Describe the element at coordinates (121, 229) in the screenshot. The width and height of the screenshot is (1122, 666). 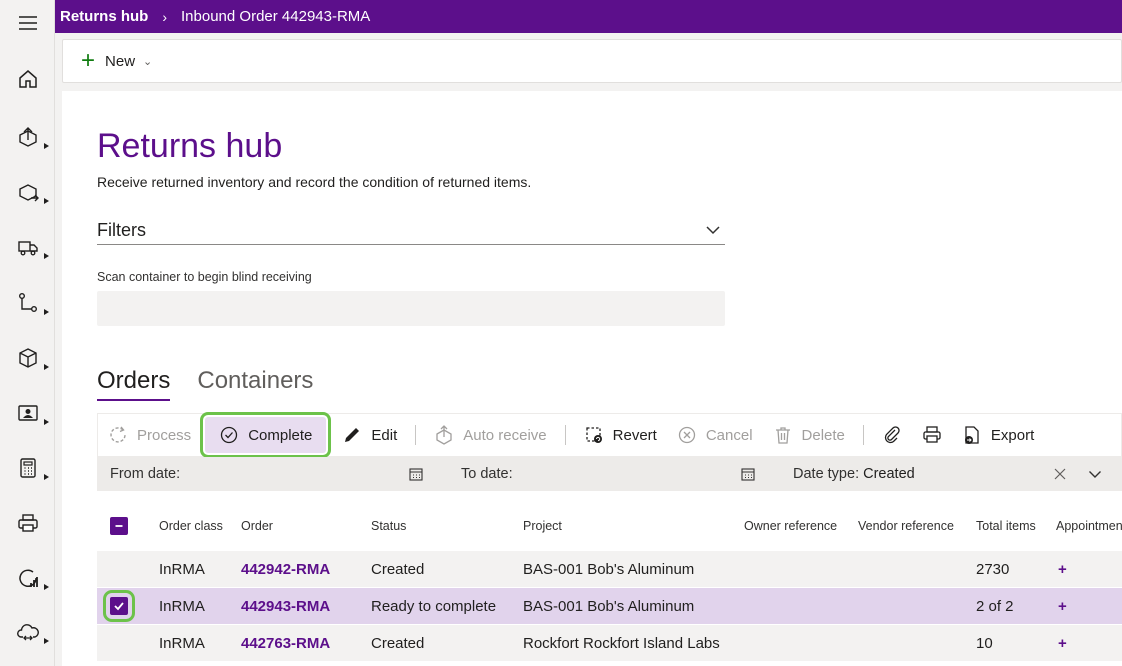
I see `filters-label: Filters` at that location.